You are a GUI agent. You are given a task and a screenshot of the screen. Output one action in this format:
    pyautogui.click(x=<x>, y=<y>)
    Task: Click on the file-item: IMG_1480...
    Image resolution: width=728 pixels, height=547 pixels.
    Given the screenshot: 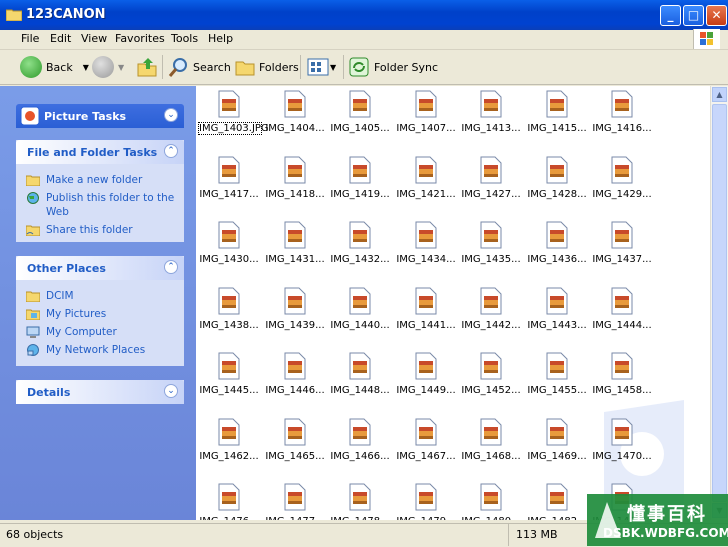 What is the action you would take?
    pyautogui.click(x=491, y=500)
    